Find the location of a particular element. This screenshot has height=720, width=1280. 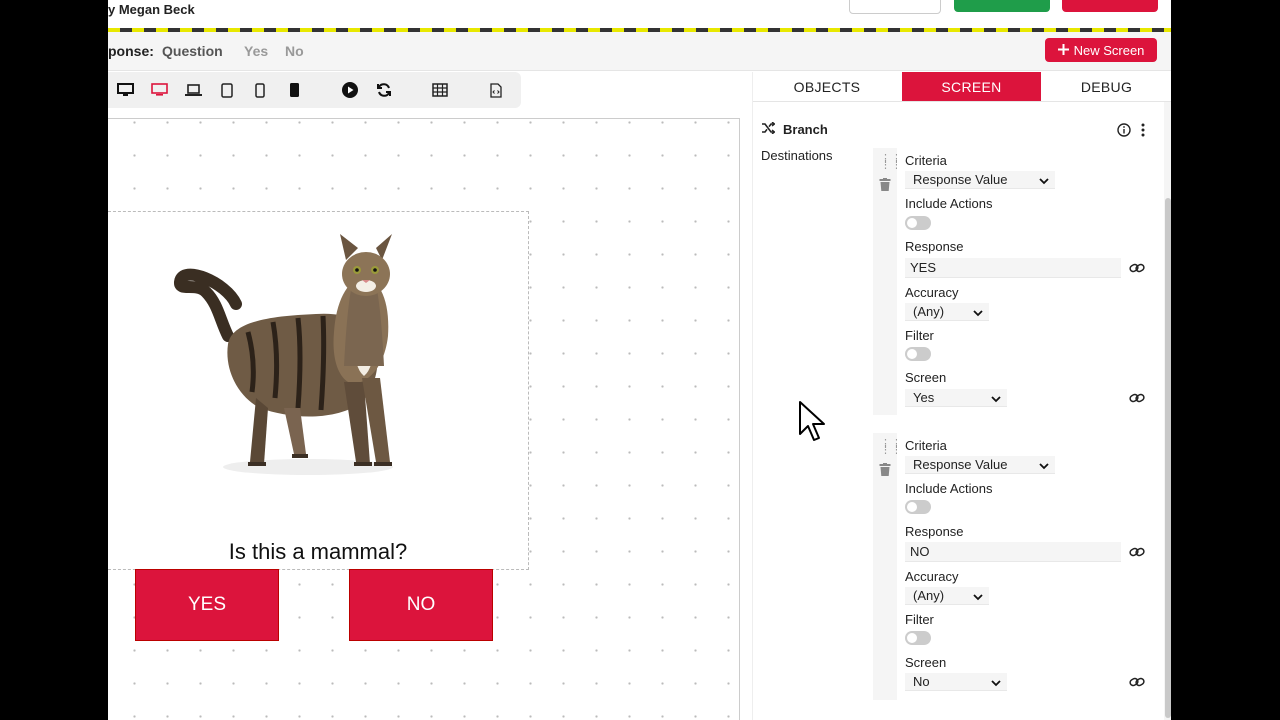

branch-title: Branch is located at coordinates (805, 129).